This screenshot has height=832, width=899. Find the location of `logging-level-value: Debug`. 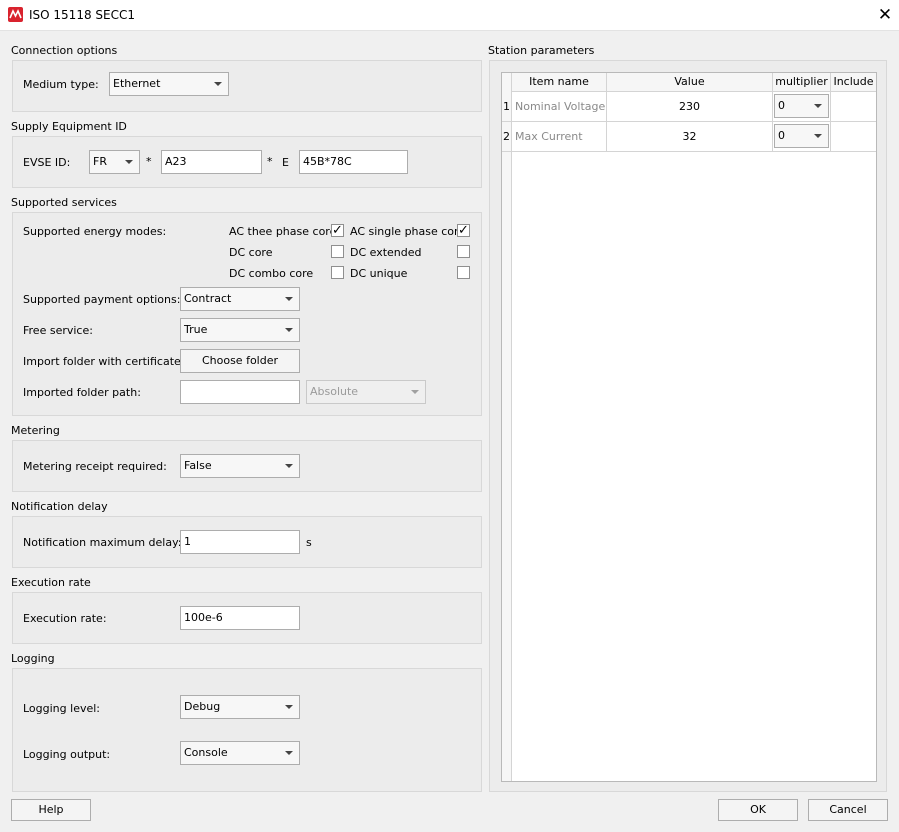

logging-level-value: Debug is located at coordinates (202, 706).